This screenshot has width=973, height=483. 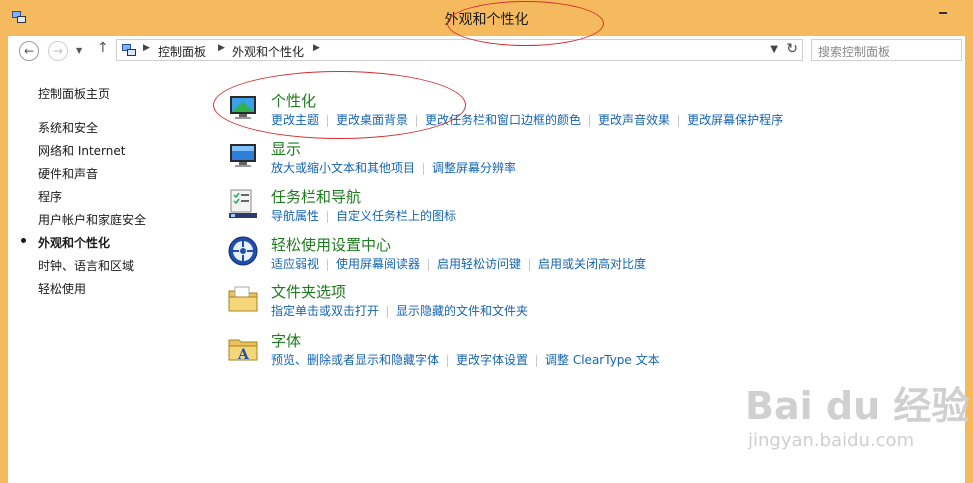 I want to click on sidebar-item-system-security: 系统和安全, so click(x=68, y=127).